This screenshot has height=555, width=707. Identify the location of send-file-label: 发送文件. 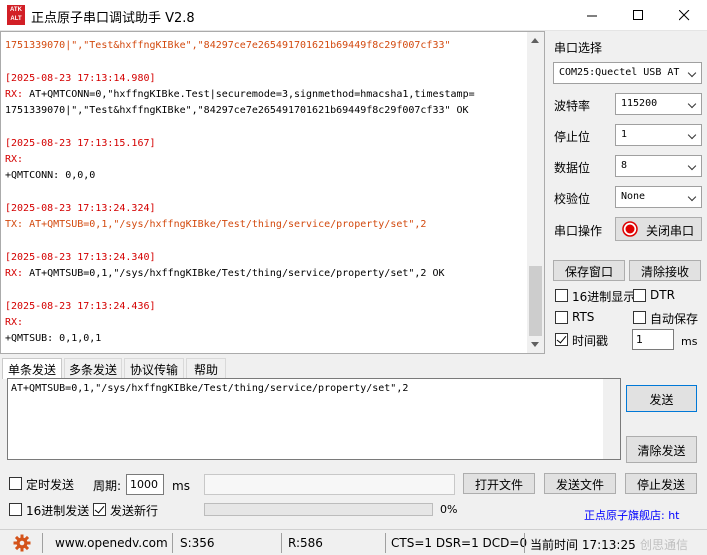
(579, 485).